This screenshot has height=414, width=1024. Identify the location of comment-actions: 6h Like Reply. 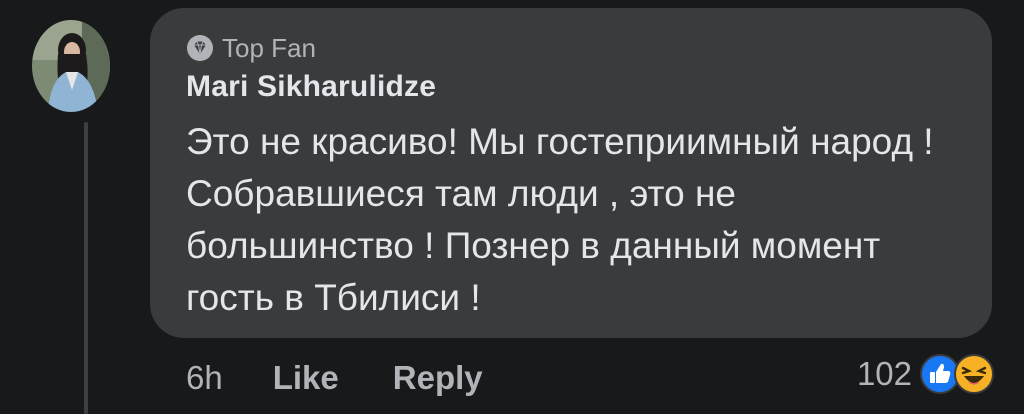
(334, 378).